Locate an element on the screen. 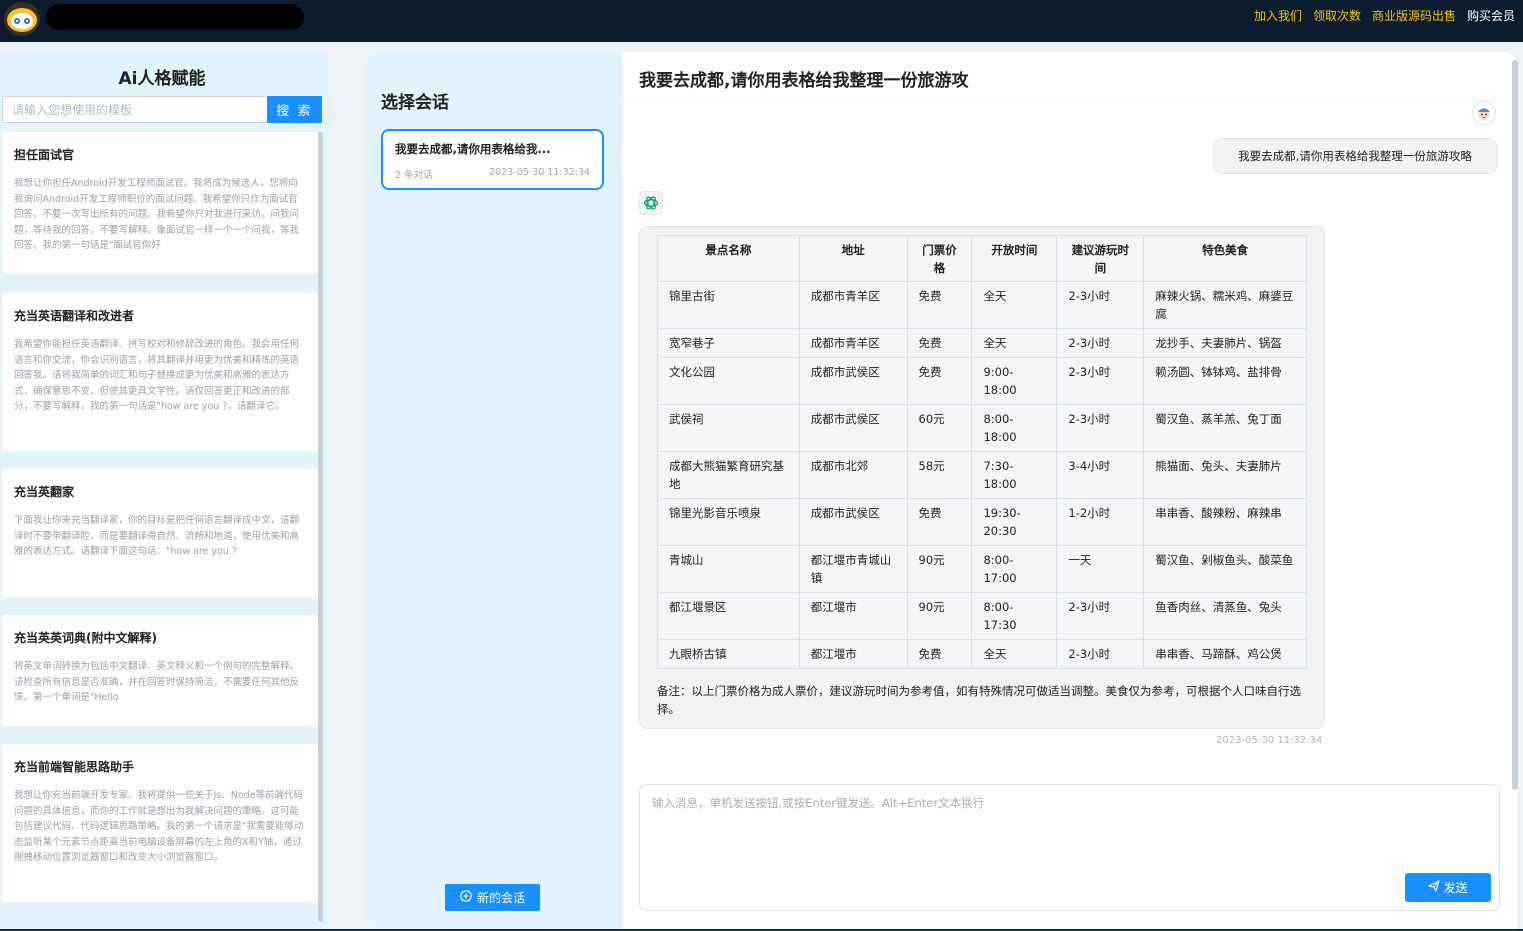 The image size is (1523, 931). column-header: 特色美食 is located at coordinates (1225, 258).